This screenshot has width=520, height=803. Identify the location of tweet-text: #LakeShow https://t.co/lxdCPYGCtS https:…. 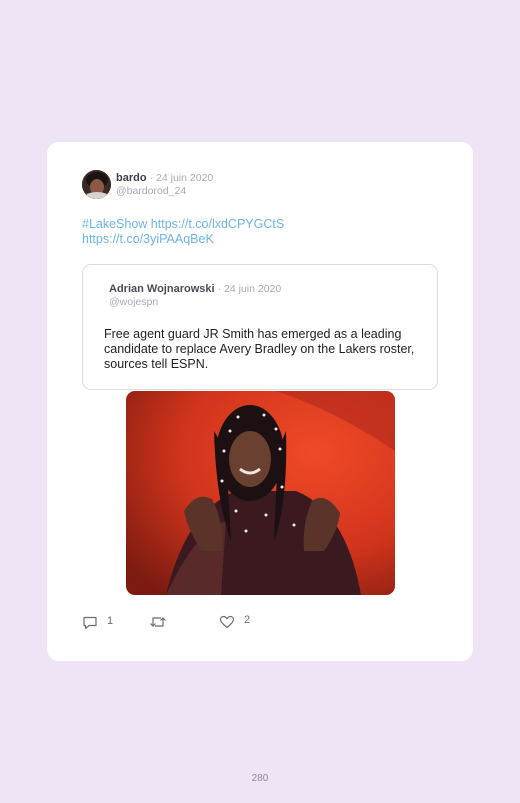
(232, 232).